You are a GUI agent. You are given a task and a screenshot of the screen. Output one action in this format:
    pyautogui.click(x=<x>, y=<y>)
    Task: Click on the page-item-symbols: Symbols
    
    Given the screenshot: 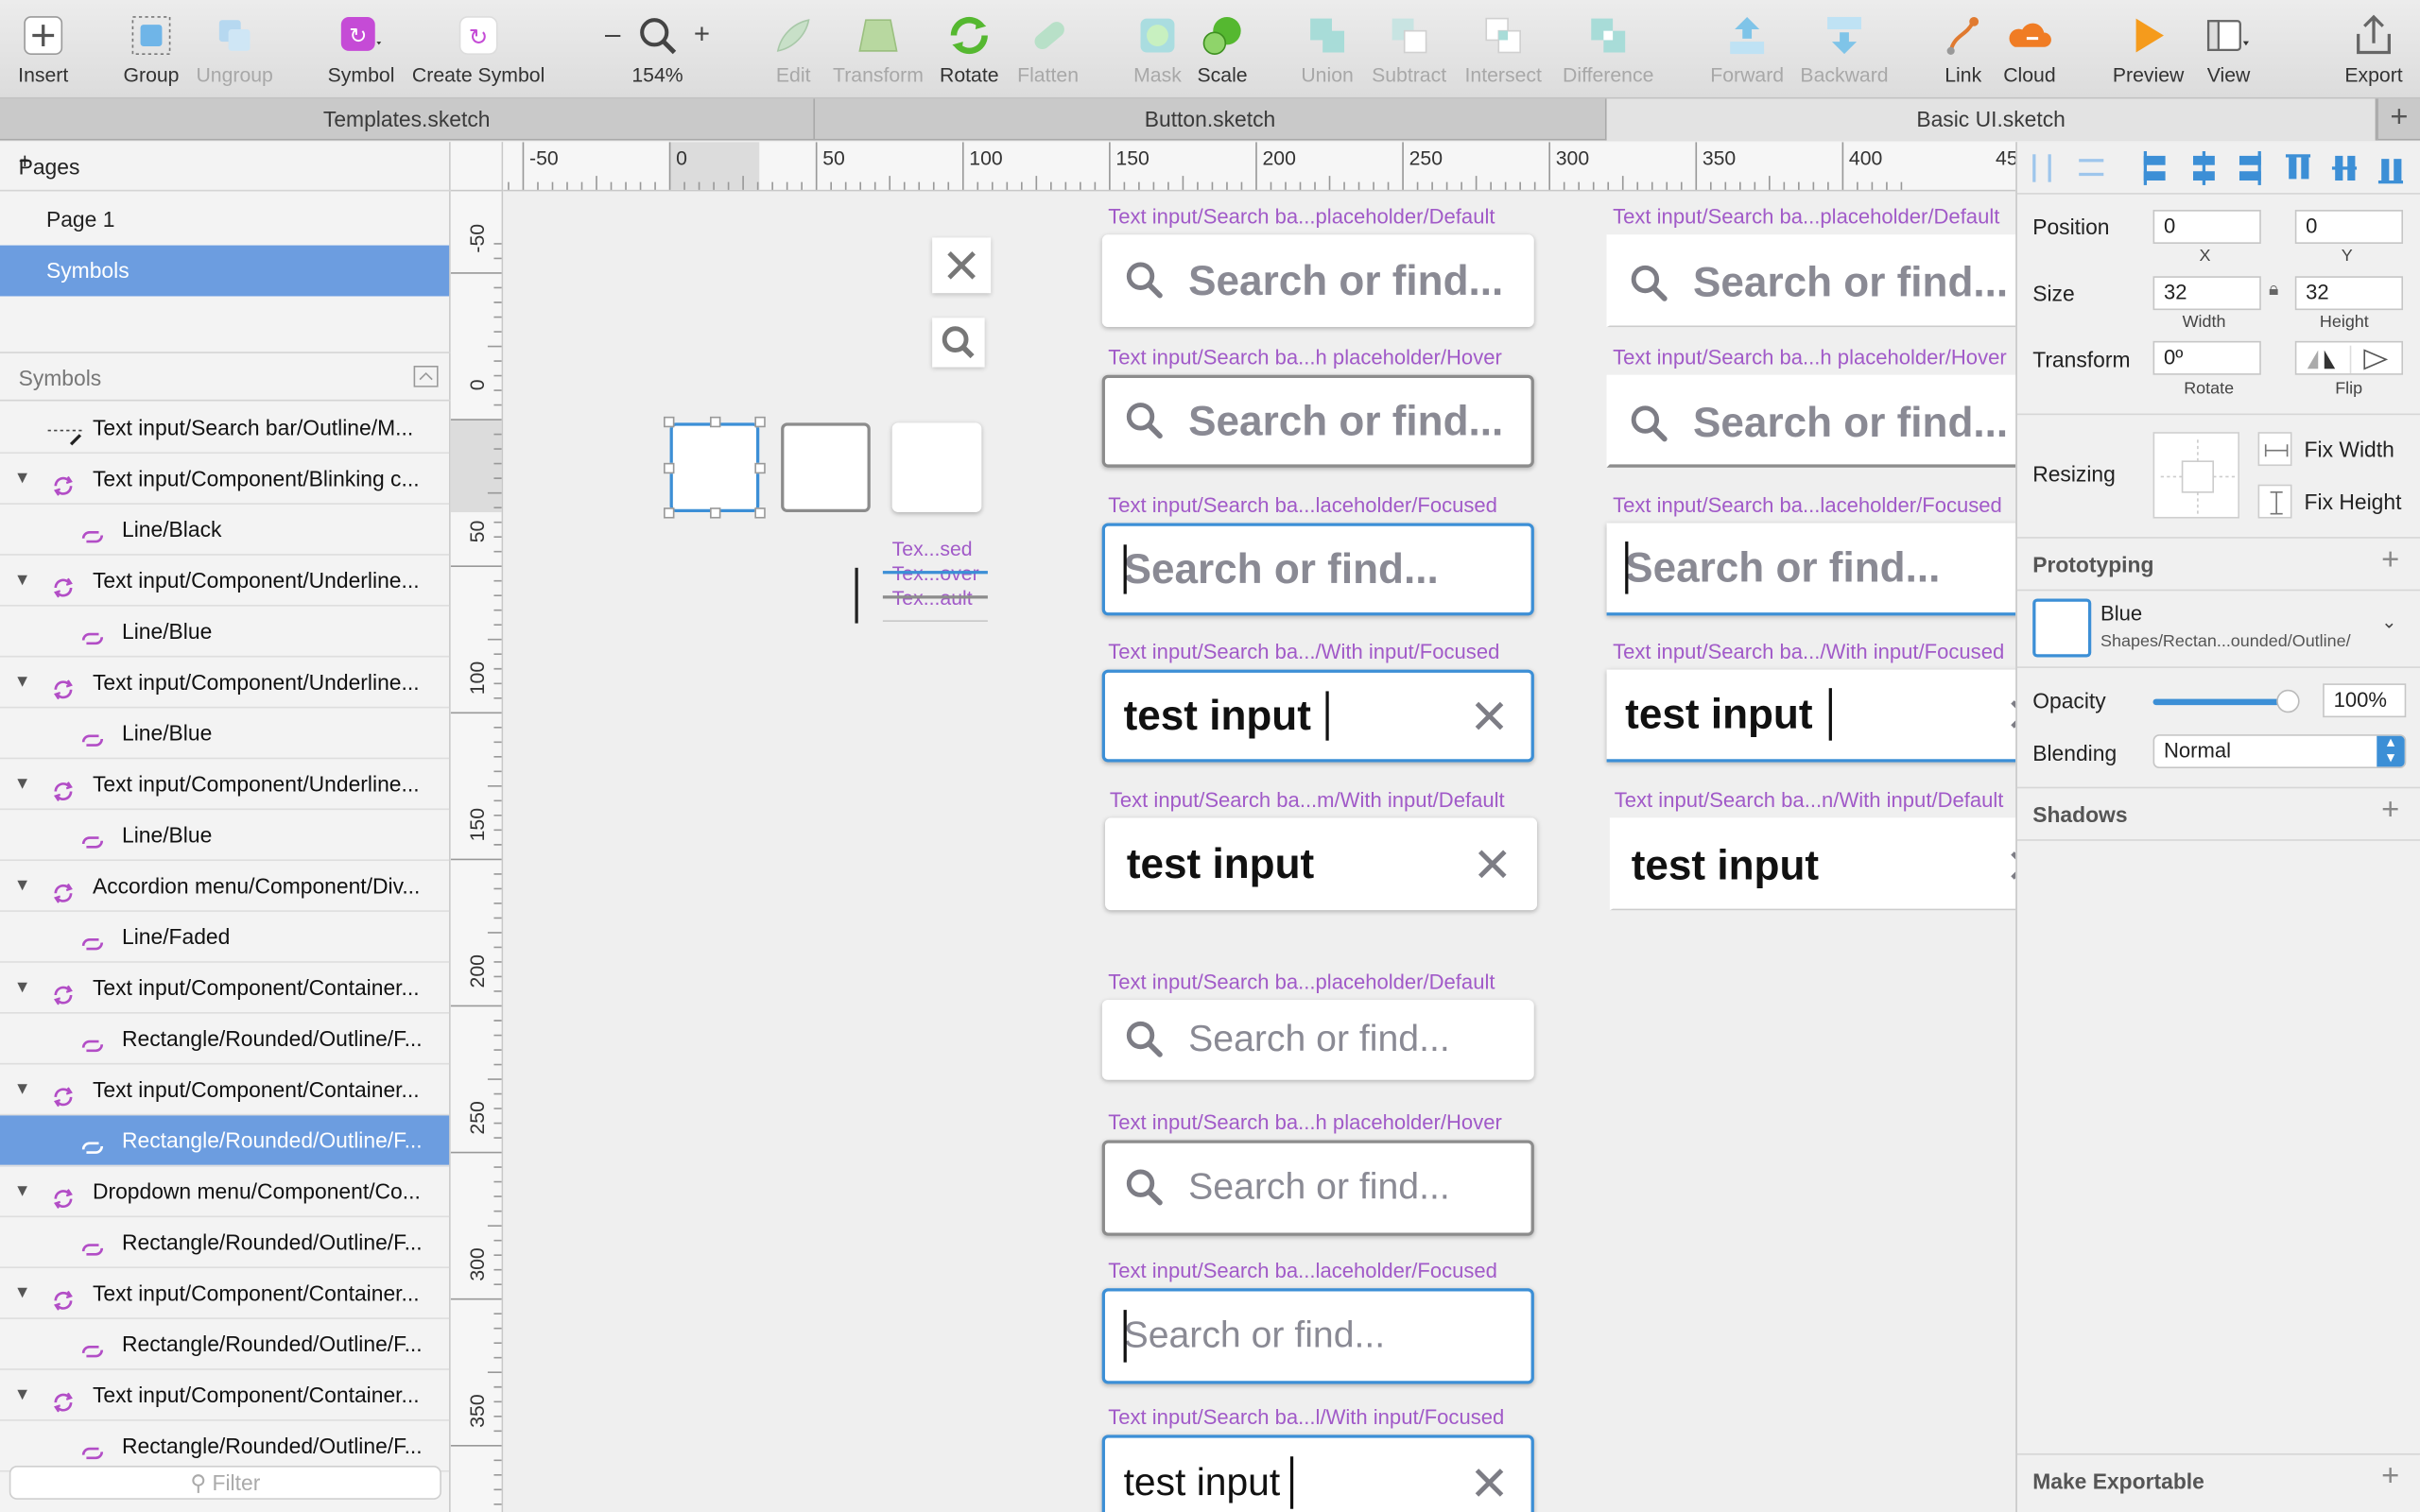 What is the action you would take?
    pyautogui.click(x=225, y=271)
    